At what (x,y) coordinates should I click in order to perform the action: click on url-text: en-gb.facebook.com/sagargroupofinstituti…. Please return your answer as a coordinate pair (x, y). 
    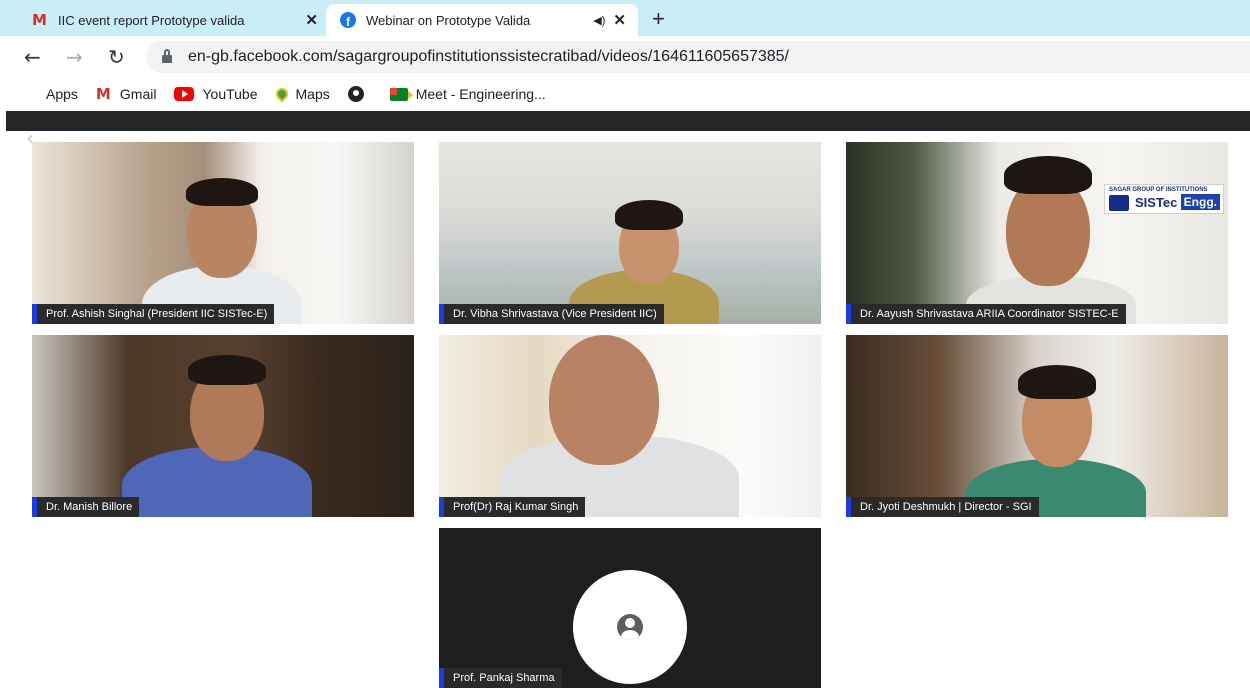
    Looking at the image, I should click on (488, 56).